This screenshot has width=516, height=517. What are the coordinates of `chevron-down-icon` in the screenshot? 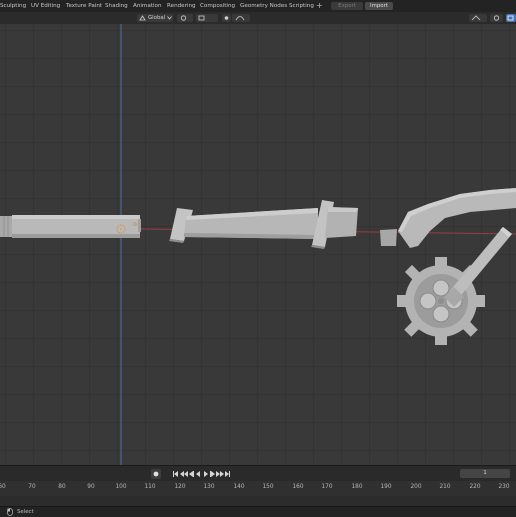 It's located at (169, 18).